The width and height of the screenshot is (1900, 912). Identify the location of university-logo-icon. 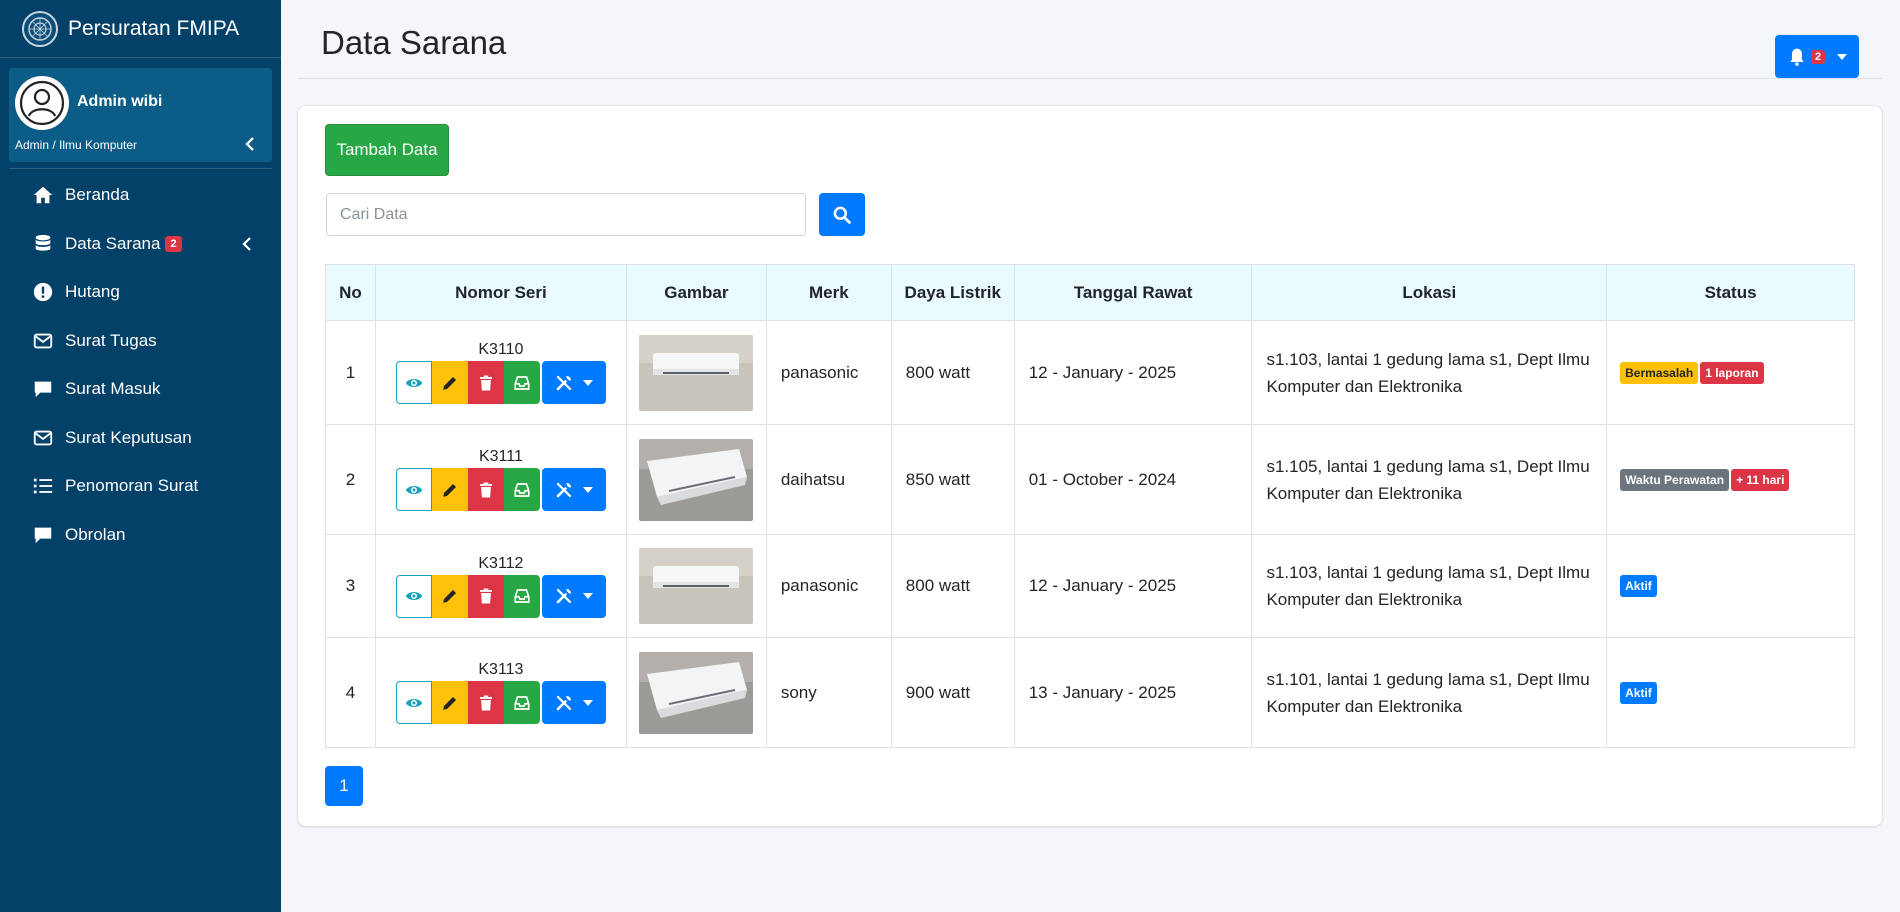
(40, 28).